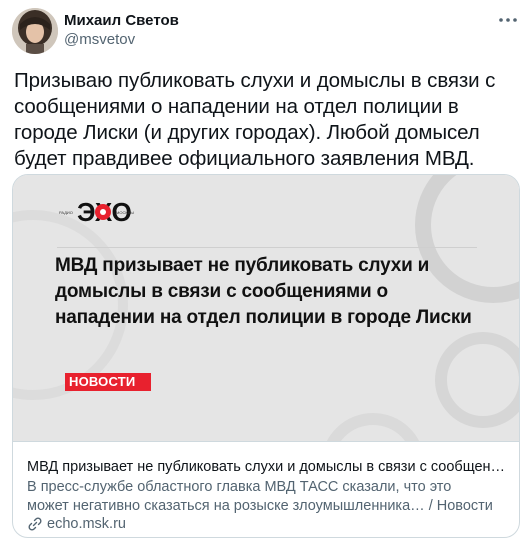 This screenshot has height=548, width=532. What do you see at coordinates (267, 247) in the screenshot?
I see `headline-rule` at bounding box center [267, 247].